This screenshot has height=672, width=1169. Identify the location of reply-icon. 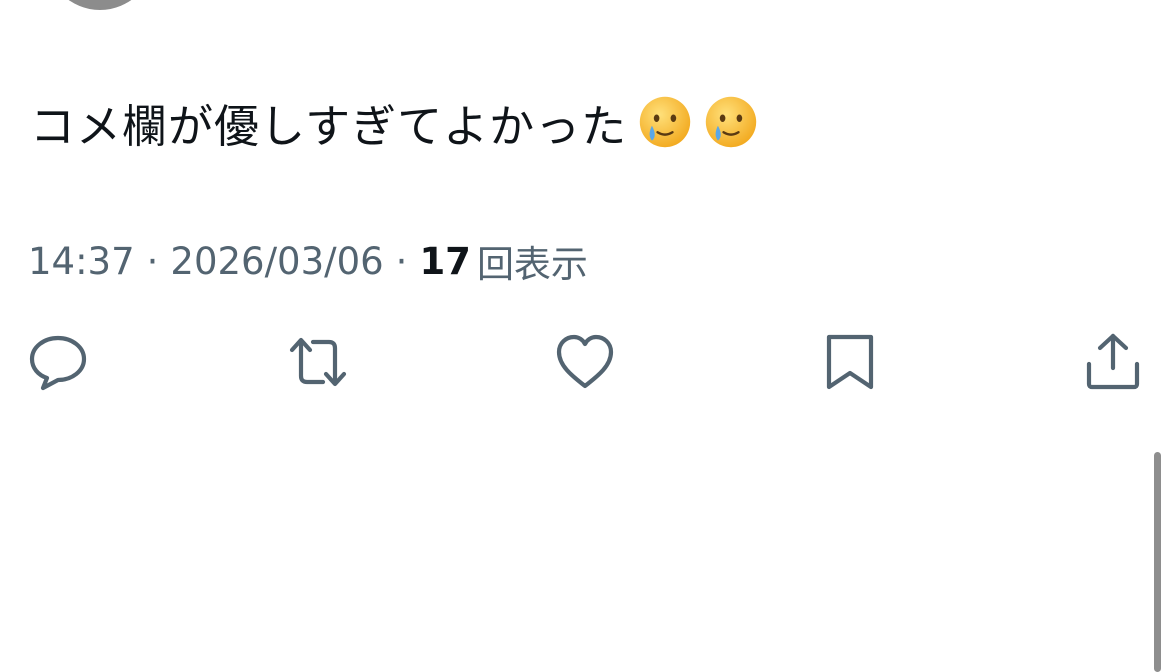
(58, 363).